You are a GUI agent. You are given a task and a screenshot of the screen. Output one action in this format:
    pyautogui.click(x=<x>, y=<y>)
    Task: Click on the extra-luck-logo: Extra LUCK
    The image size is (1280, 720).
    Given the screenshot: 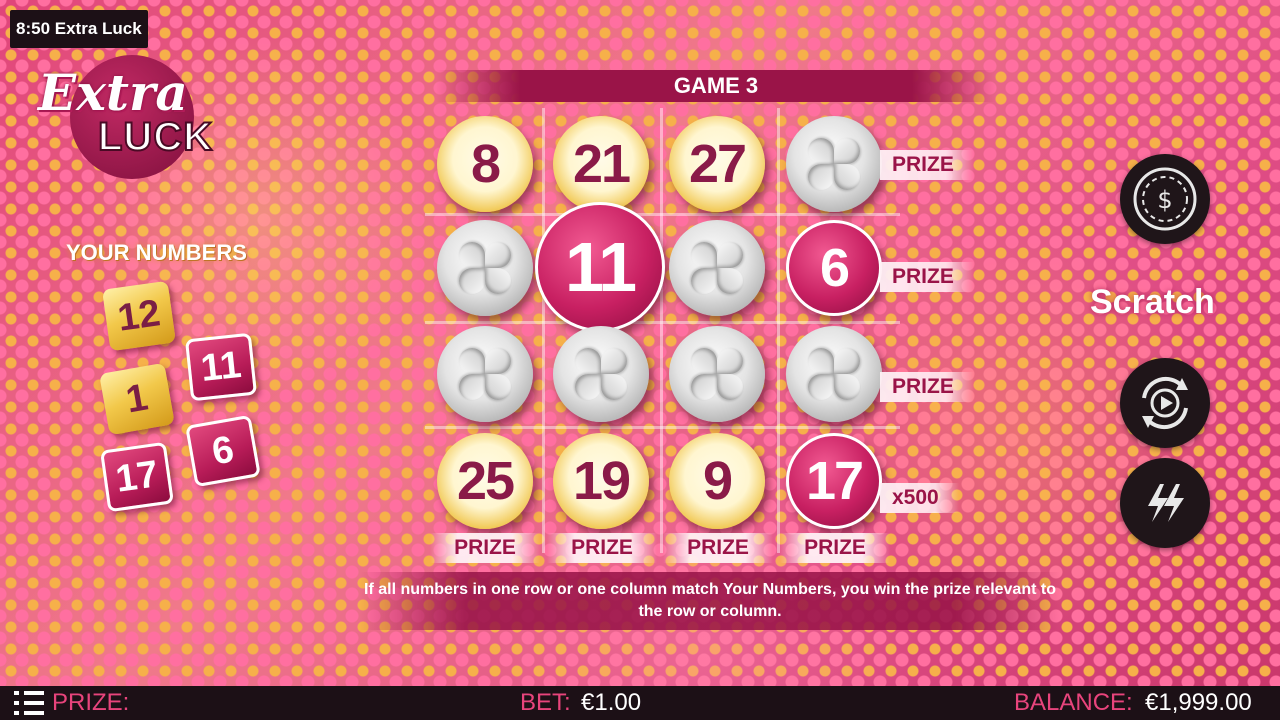 What is the action you would take?
    pyautogui.click(x=138, y=120)
    